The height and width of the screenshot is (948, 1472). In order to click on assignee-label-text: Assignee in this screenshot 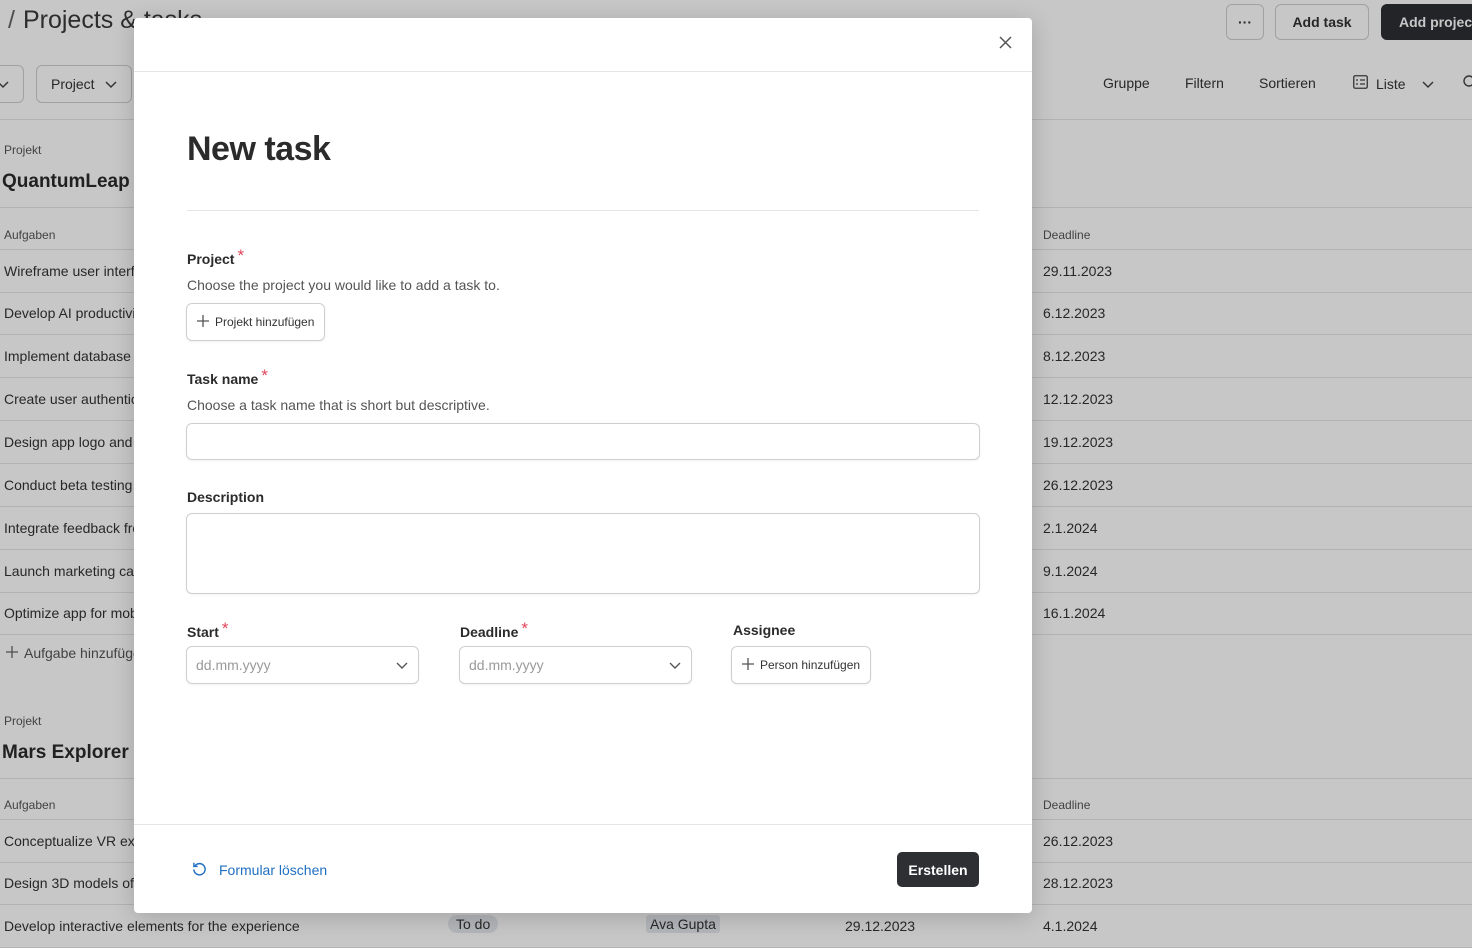, I will do `click(764, 630)`.